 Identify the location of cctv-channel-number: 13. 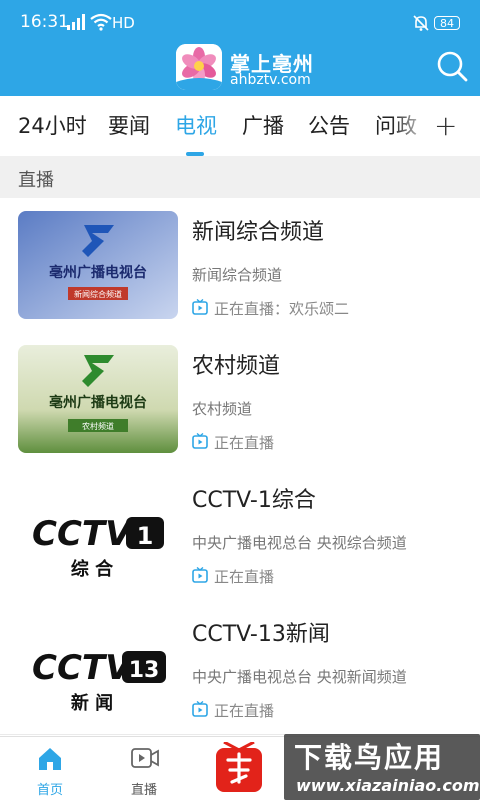
(144, 670).